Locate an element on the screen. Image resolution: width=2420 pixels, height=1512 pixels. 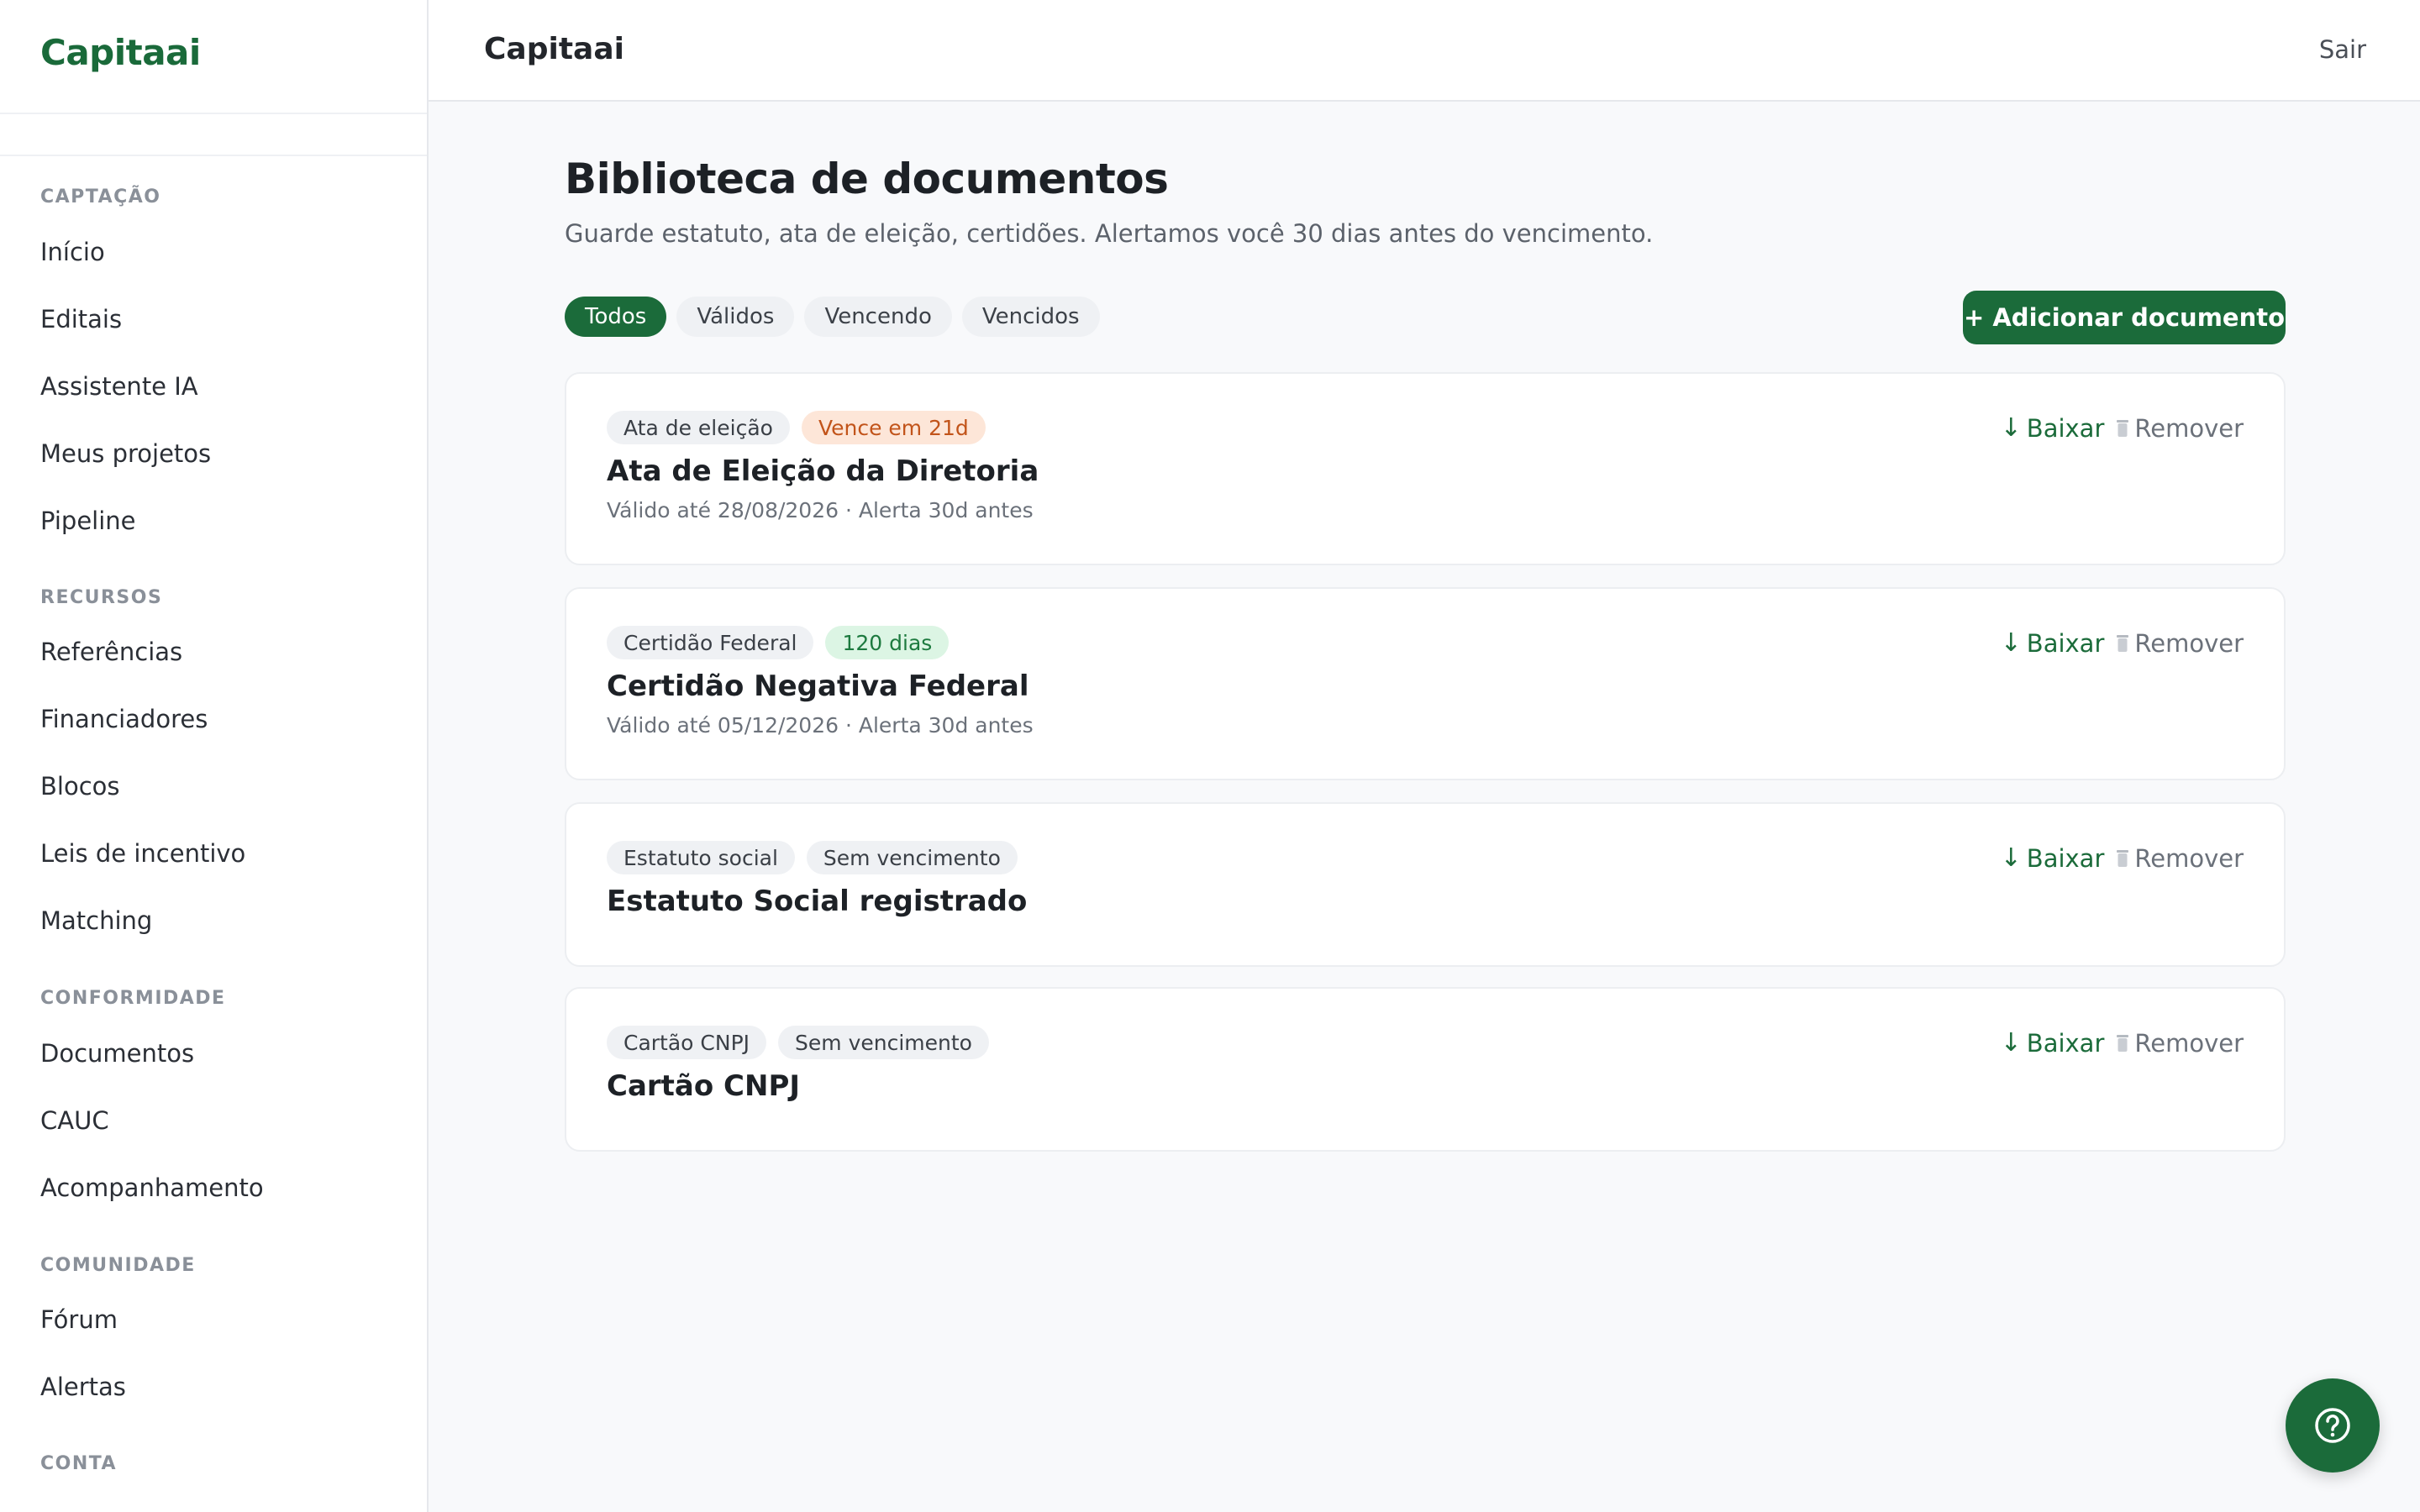
sidebar-item-alertas: Alertas is located at coordinates (83, 1387).